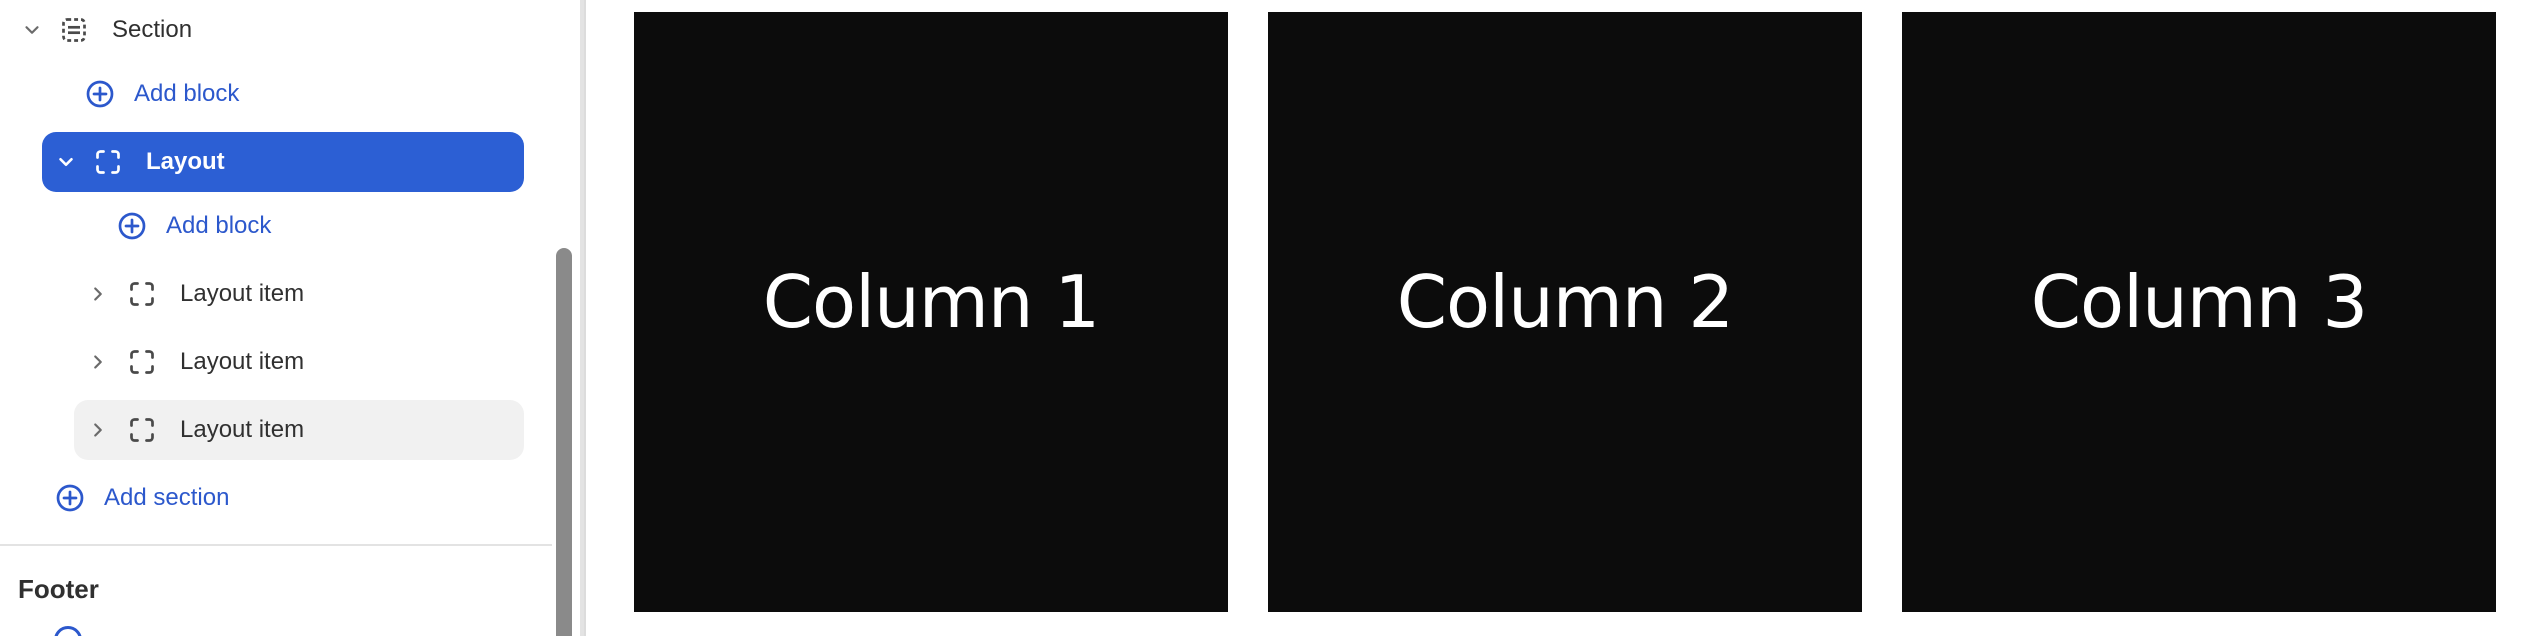  Describe the element at coordinates (58, 589) in the screenshot. I see `footer-group-title: Footer` at that location.